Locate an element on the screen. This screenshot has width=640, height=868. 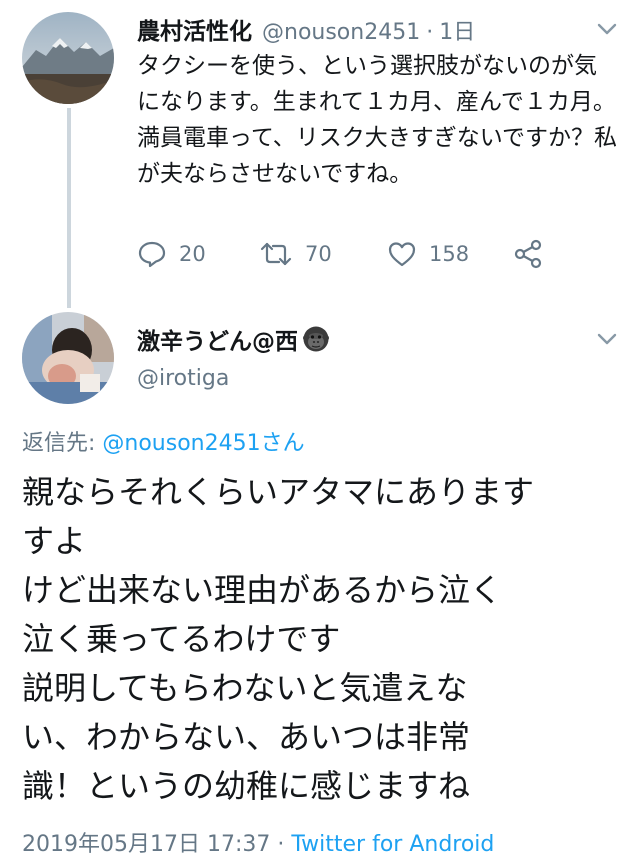
tweet-timestamp: 2019年05月17日 17:37 is located at coordinates (146, 844).